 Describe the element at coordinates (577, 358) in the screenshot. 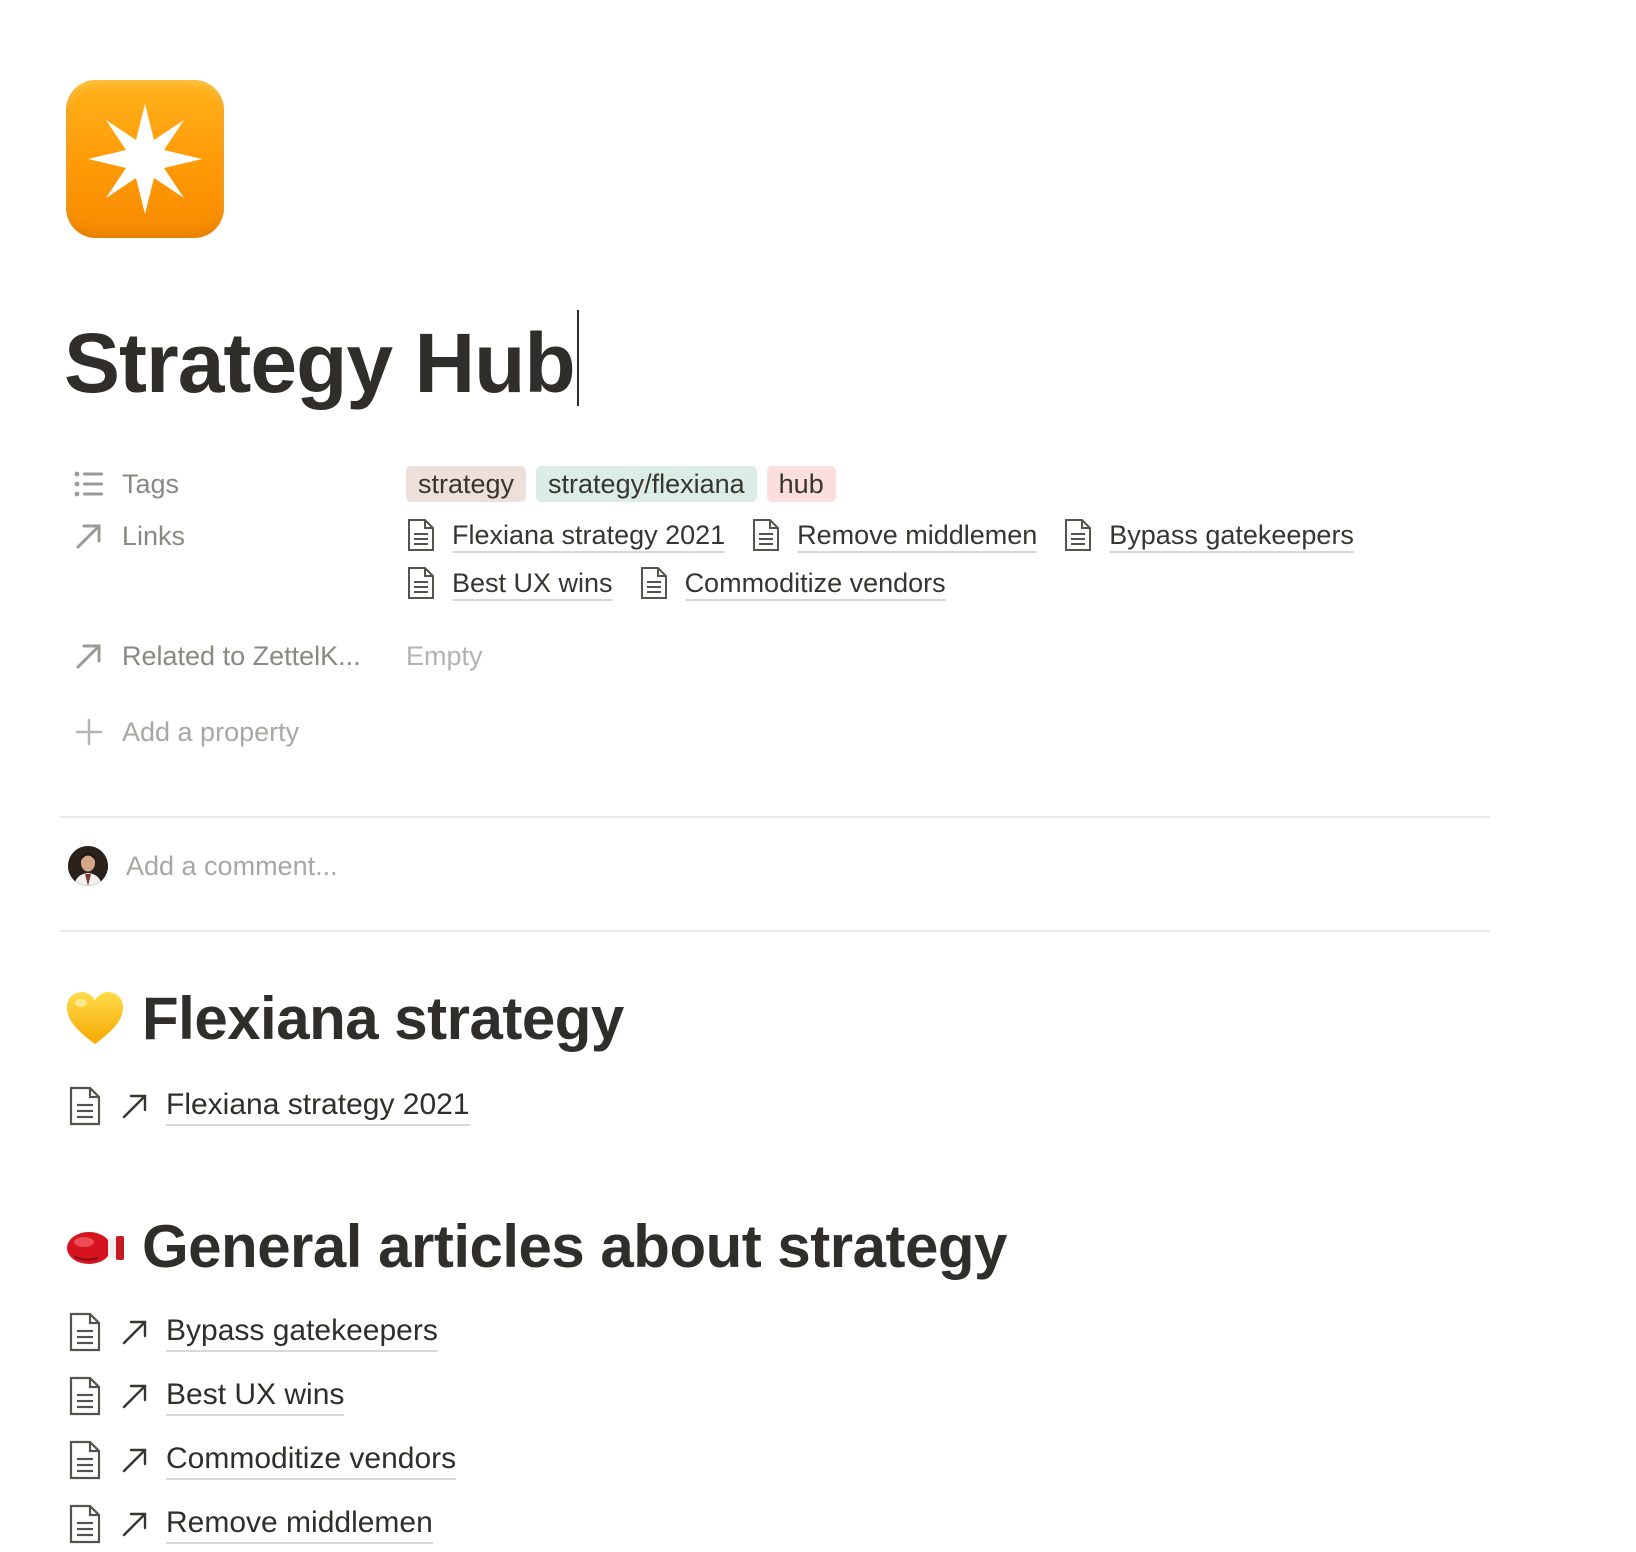

I see `text-caret` at that location.